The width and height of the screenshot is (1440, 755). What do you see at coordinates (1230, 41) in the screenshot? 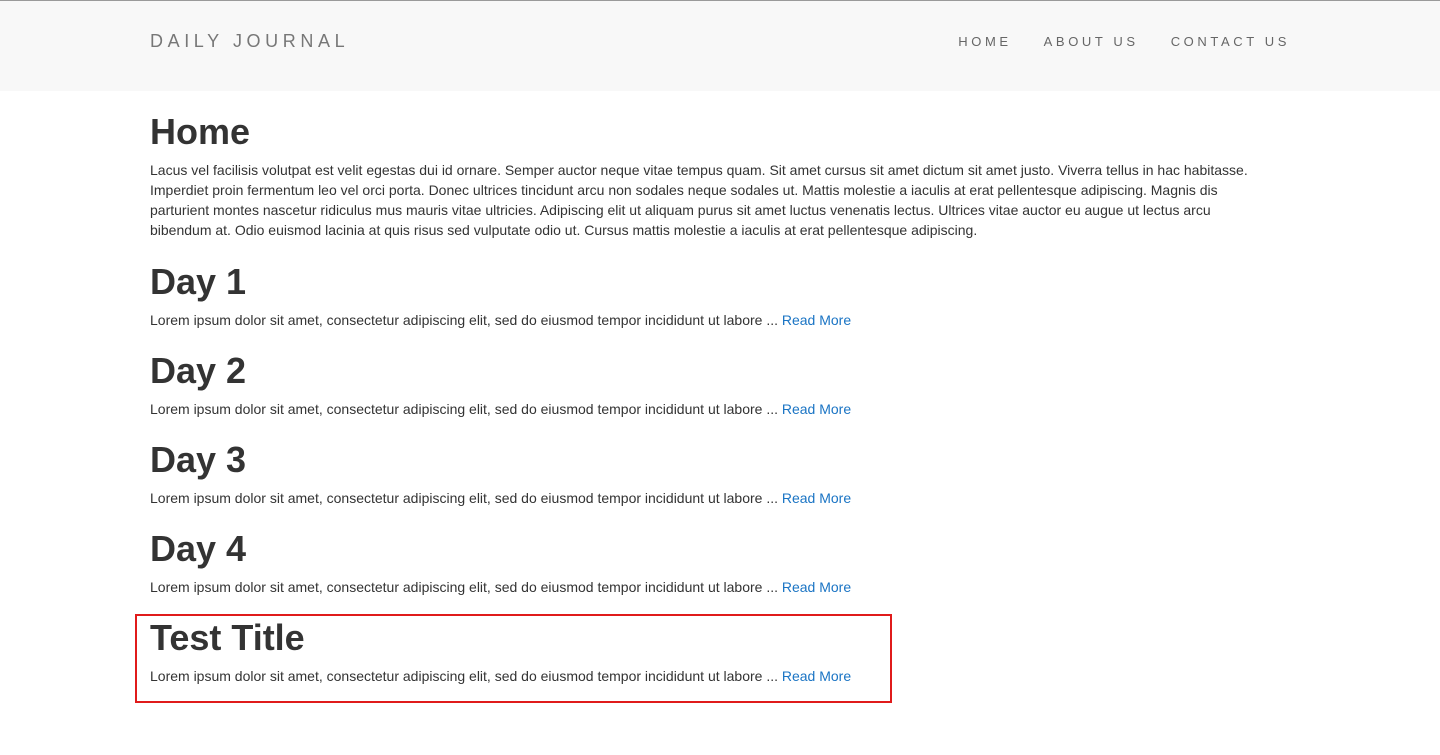
I see `nav-contact-link: CONTACT US` at bounding box center [1230, 41].